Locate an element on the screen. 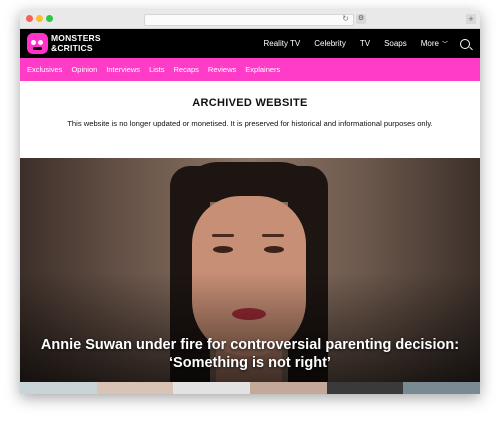  logo-wordmark: MONSTERS &CRITICS is located at coordinates (76, 43).